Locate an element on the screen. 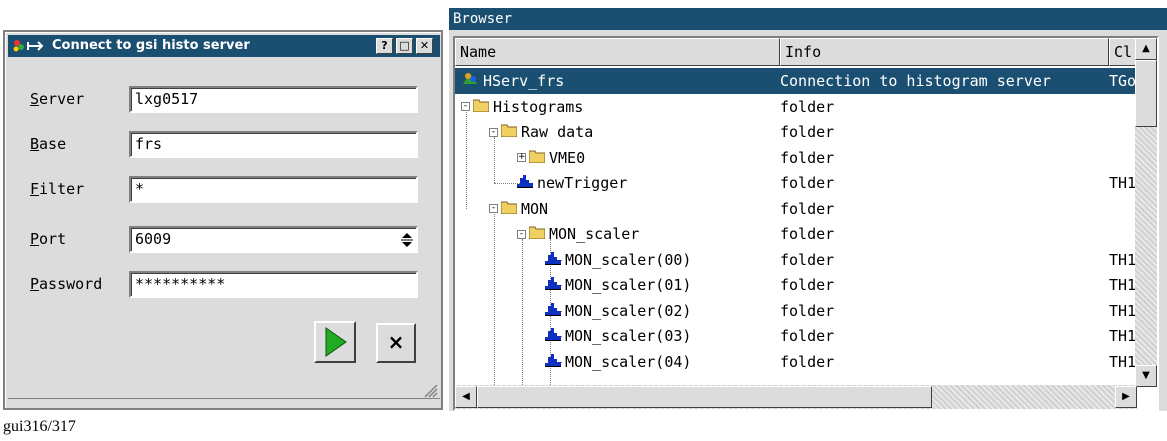 This screenshot has height=441, width=1167. tree-row: MON_scaler(01) folder TH1 is located at coordinates (796, 285).